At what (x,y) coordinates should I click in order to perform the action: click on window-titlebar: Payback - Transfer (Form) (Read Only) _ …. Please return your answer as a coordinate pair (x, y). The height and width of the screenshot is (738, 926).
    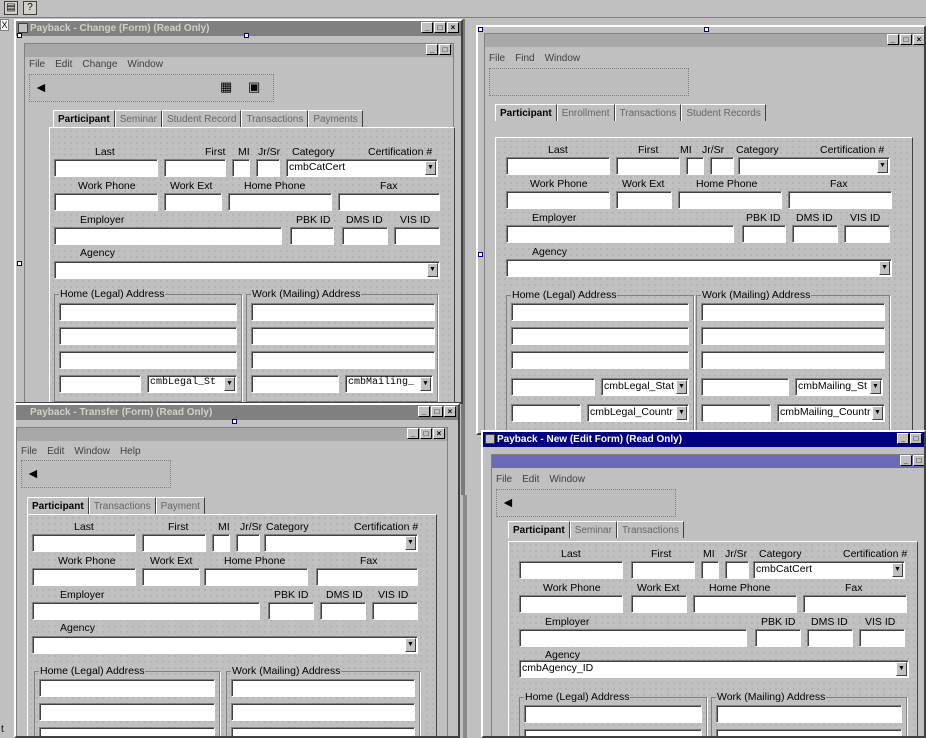
    Looking at the image, I should click on (237, 412).